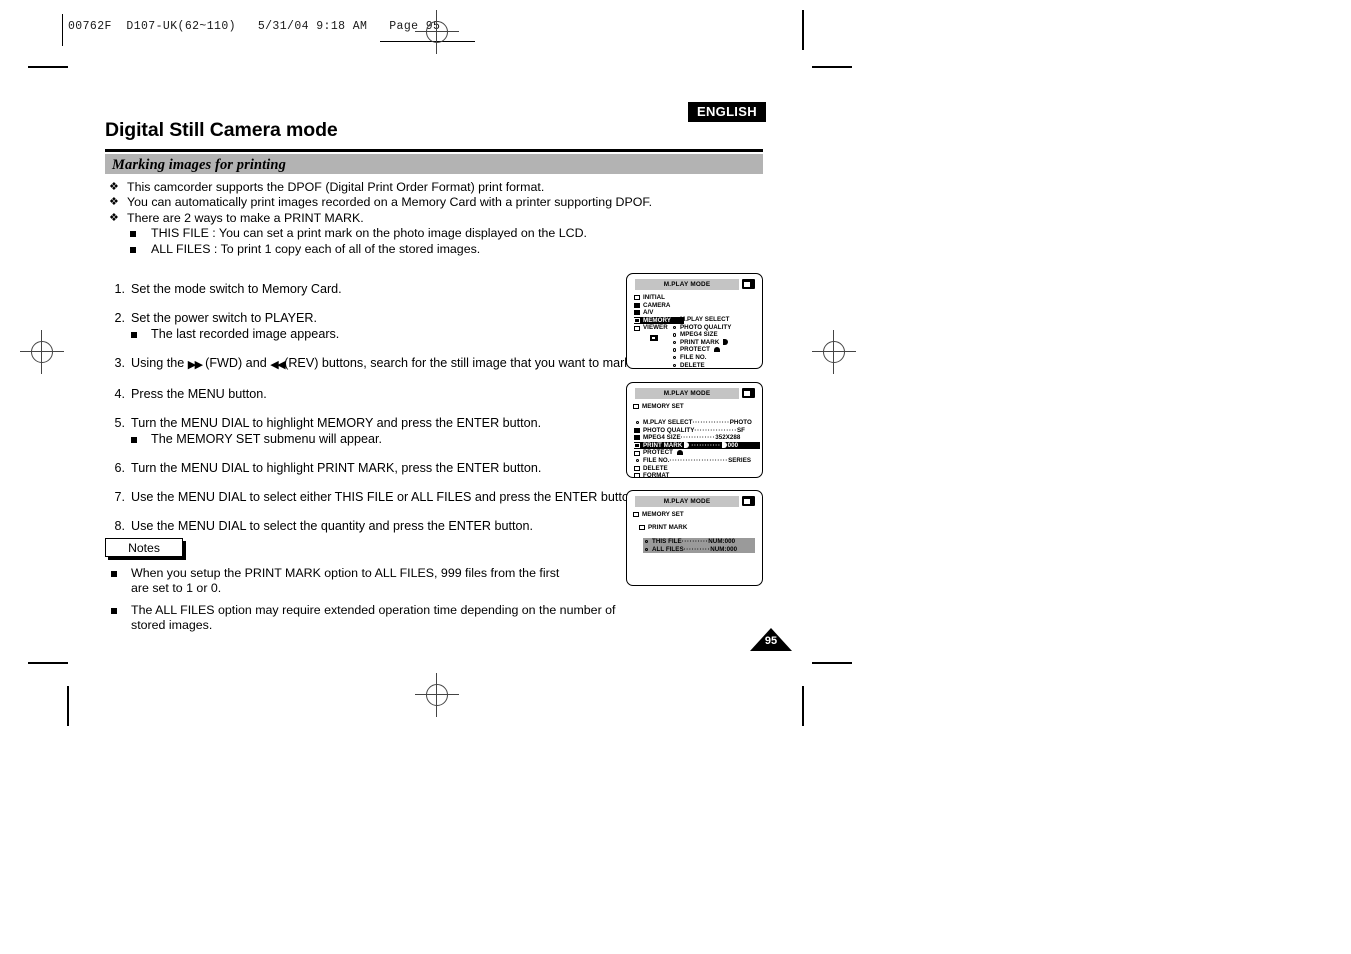 Image resolution: width=1351 pixels, height=954 pixels. I want to click on menu-item-initial: INITIAL, so click(659, 298).